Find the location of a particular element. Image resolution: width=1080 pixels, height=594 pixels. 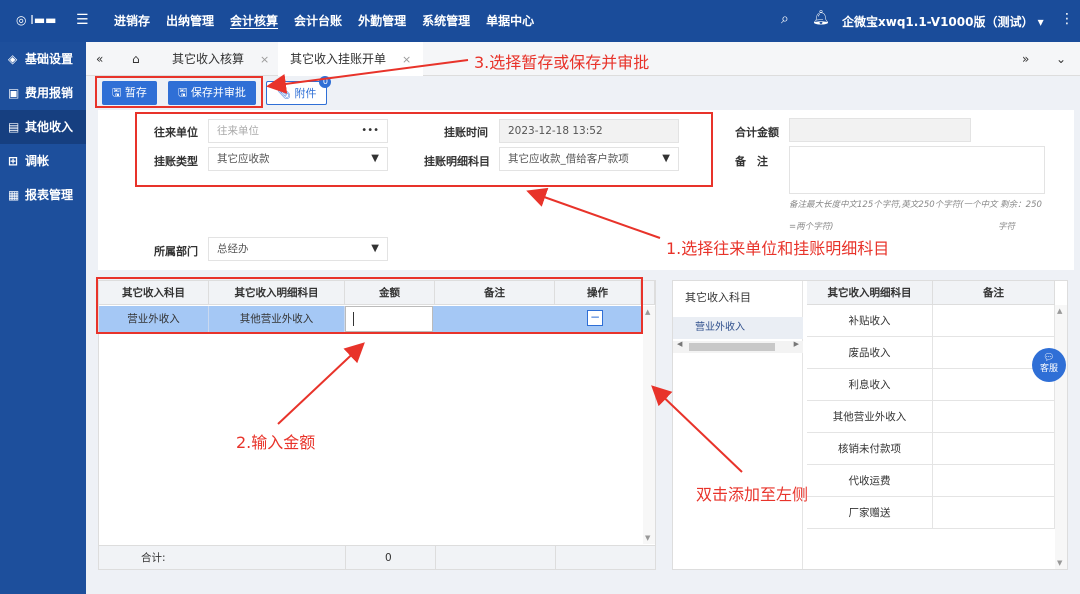

list-item: 补贴收入 is located at coordinates (870, 321).